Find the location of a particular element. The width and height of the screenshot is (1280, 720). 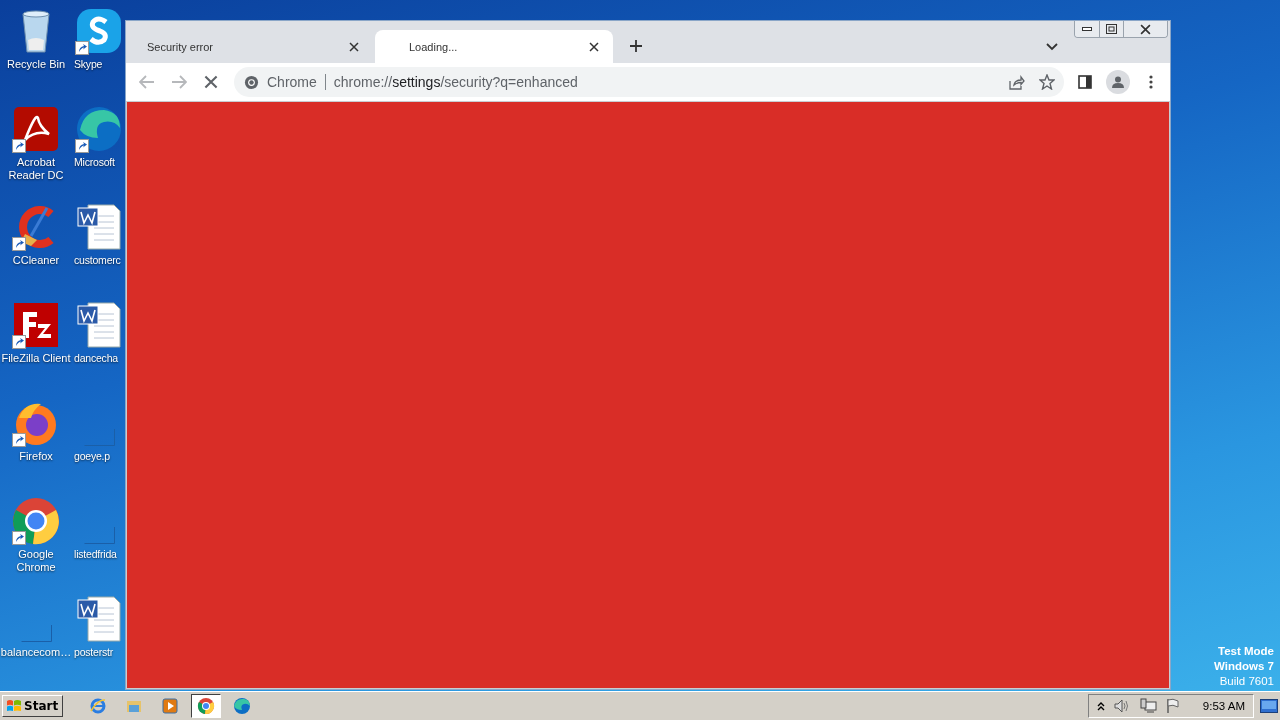

url-text: chrome://settings/security?q=enhanced is located at coordinates (456, 82).